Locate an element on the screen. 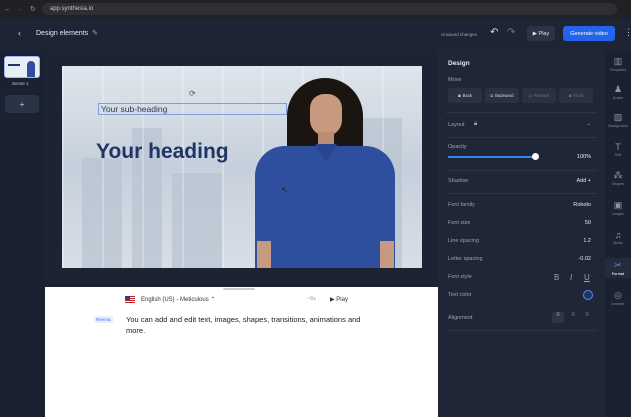  url-text: app.synthesia.io is located at coordinates (71, 9).